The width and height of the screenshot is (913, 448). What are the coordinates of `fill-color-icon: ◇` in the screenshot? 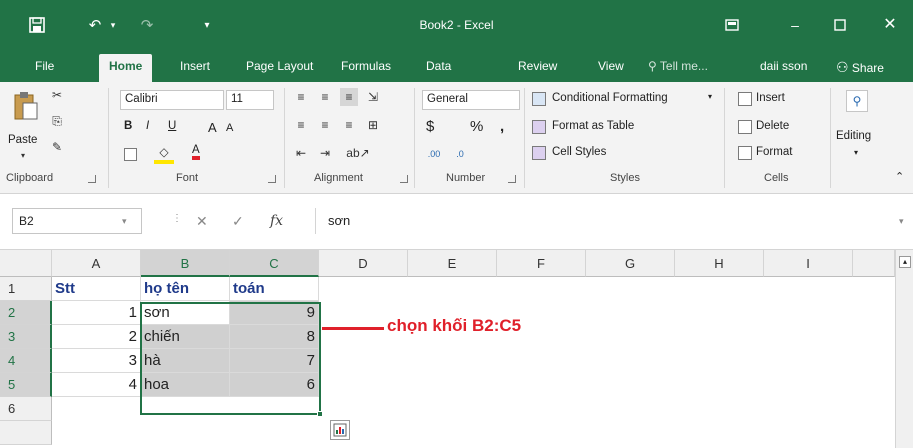 It's located at (164, 154).